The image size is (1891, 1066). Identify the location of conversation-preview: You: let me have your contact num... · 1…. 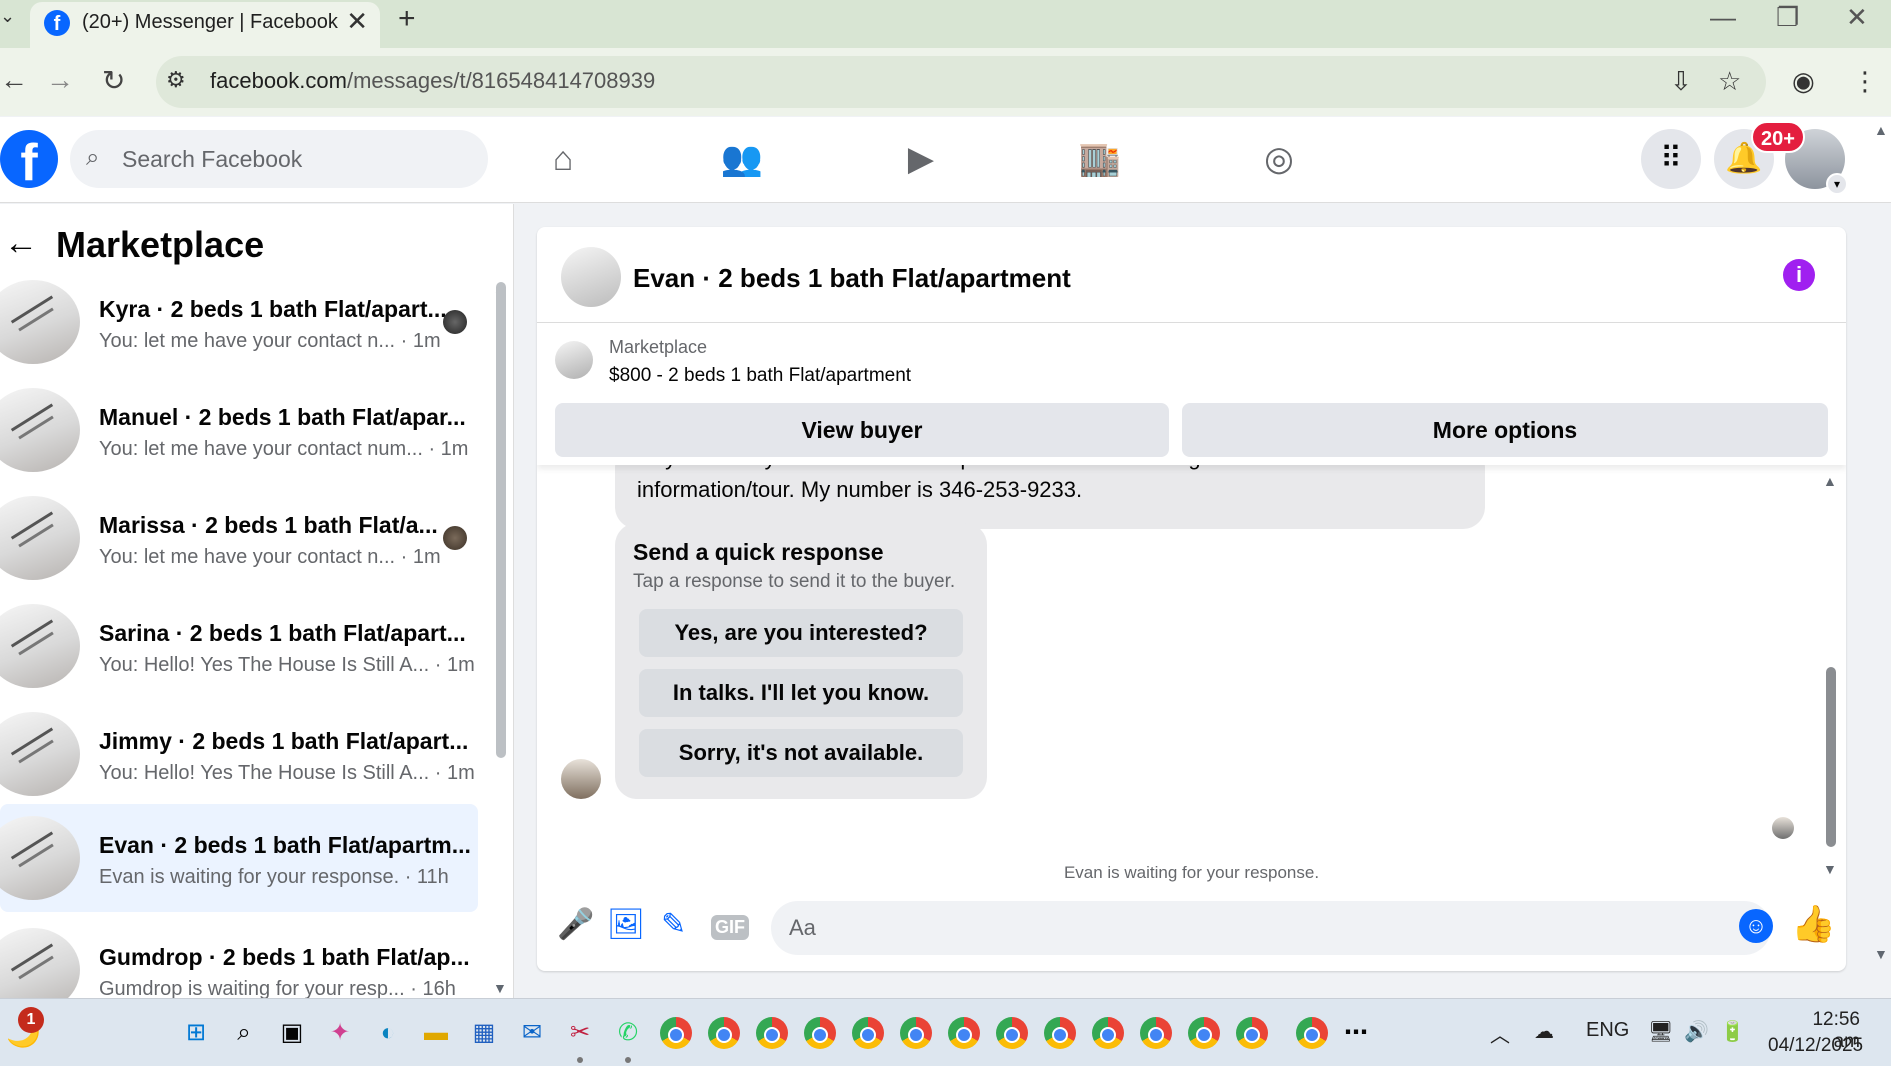
(284, 449).